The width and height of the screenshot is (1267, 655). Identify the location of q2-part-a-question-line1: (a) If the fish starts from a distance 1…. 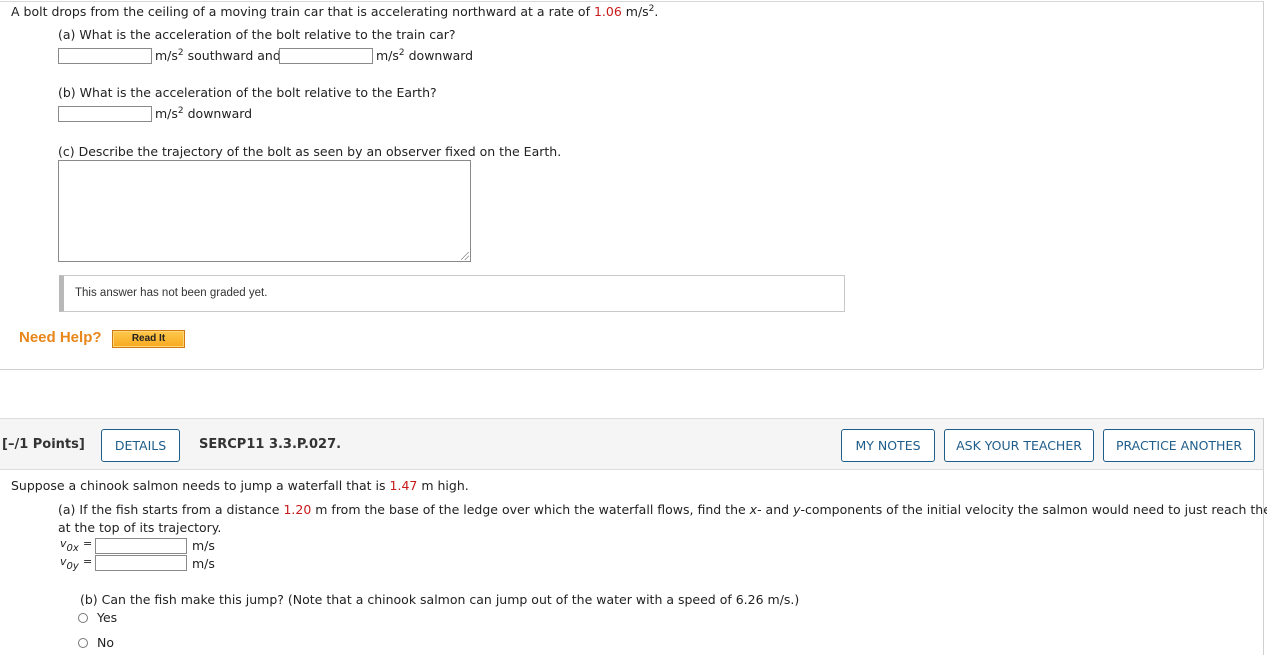
(662, 509).